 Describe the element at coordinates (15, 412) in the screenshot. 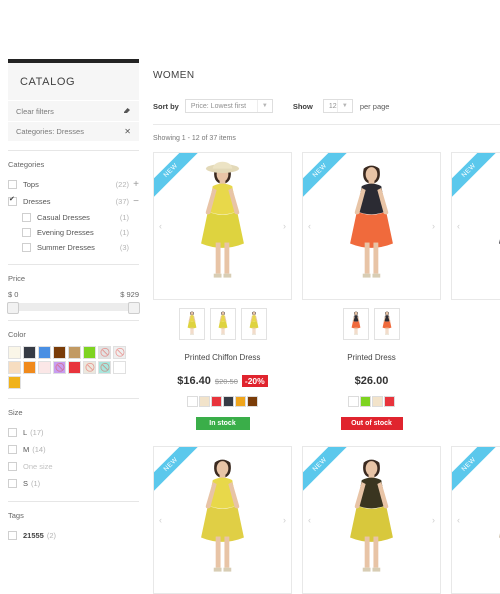

I see `size-title: Size` at that location.